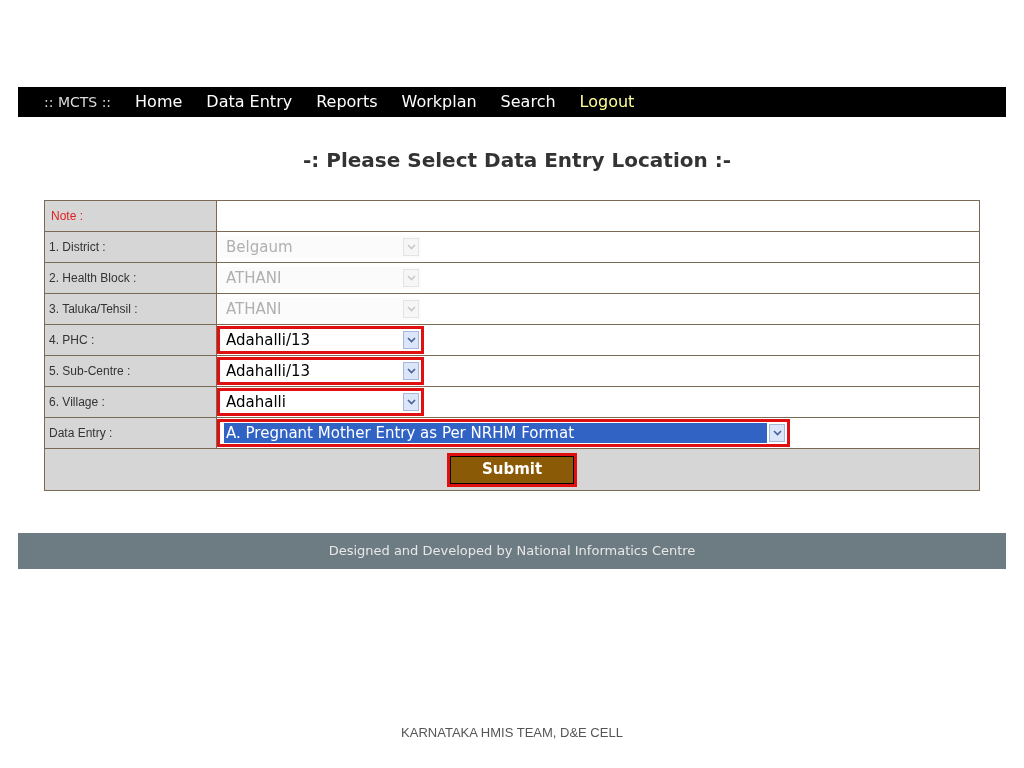 This screenshot has height=768, width=1024. I want to click on footer-text: Designed and Developed by National Informatics Centre, so click(512, 551).